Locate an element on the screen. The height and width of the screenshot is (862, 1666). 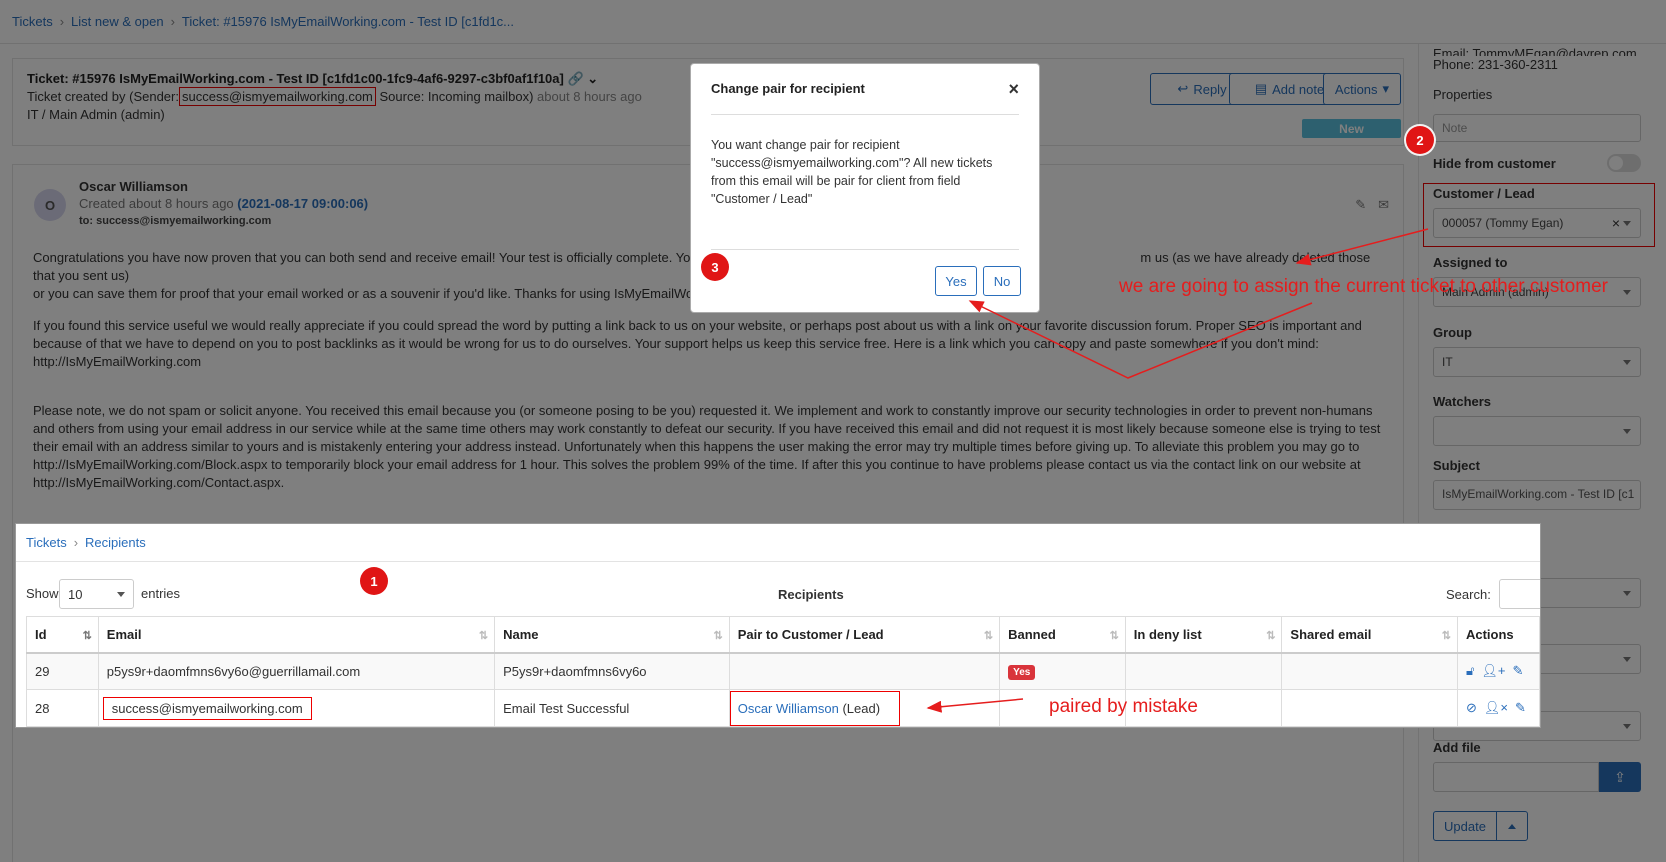
col-banned: Banned ⇅ is located at coordinates (1062, 635).